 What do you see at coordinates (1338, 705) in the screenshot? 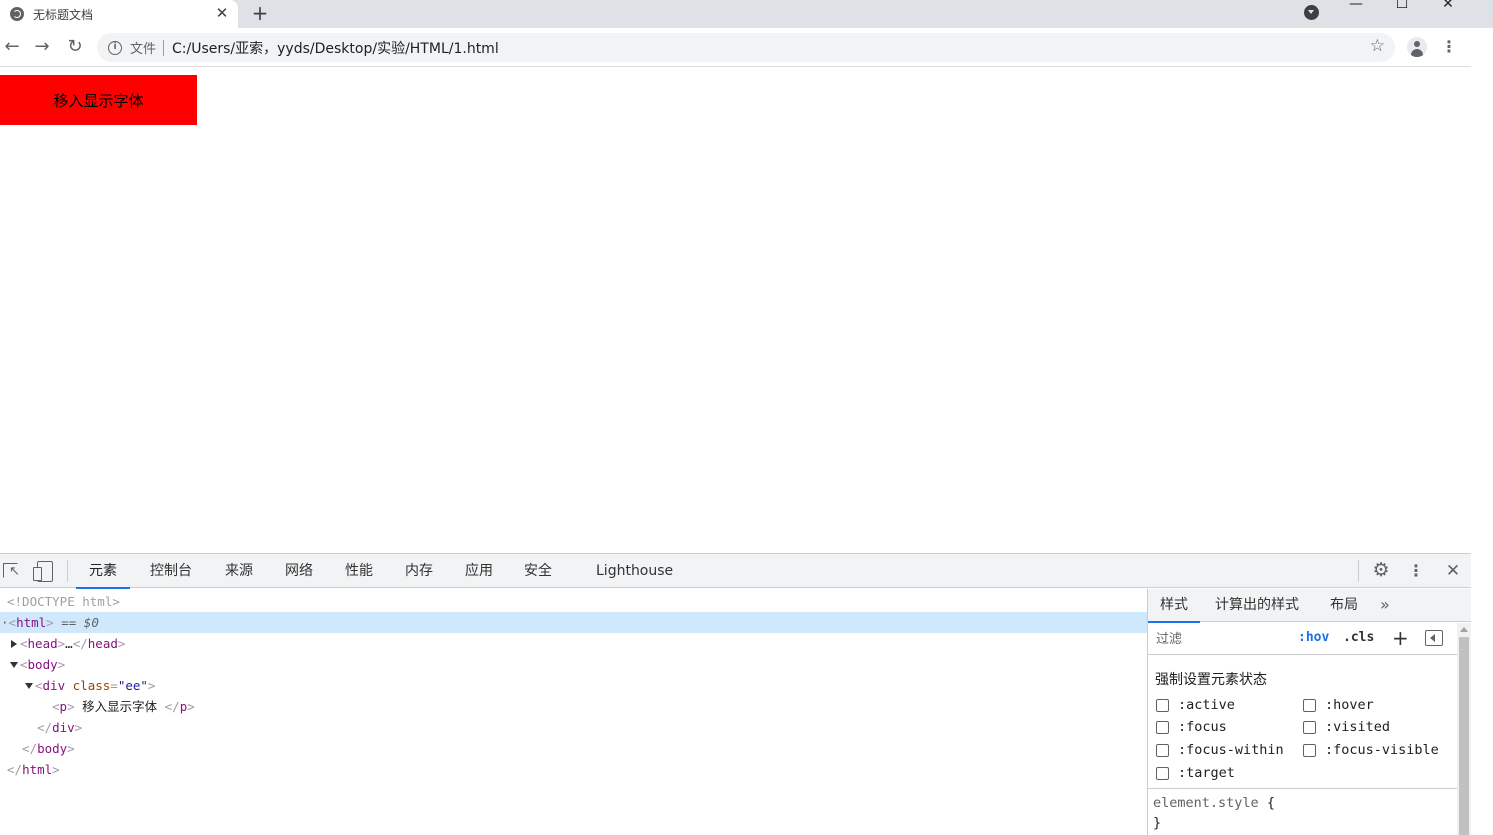
I see `state-hover: :hover` at bounding box center [1338, 705].